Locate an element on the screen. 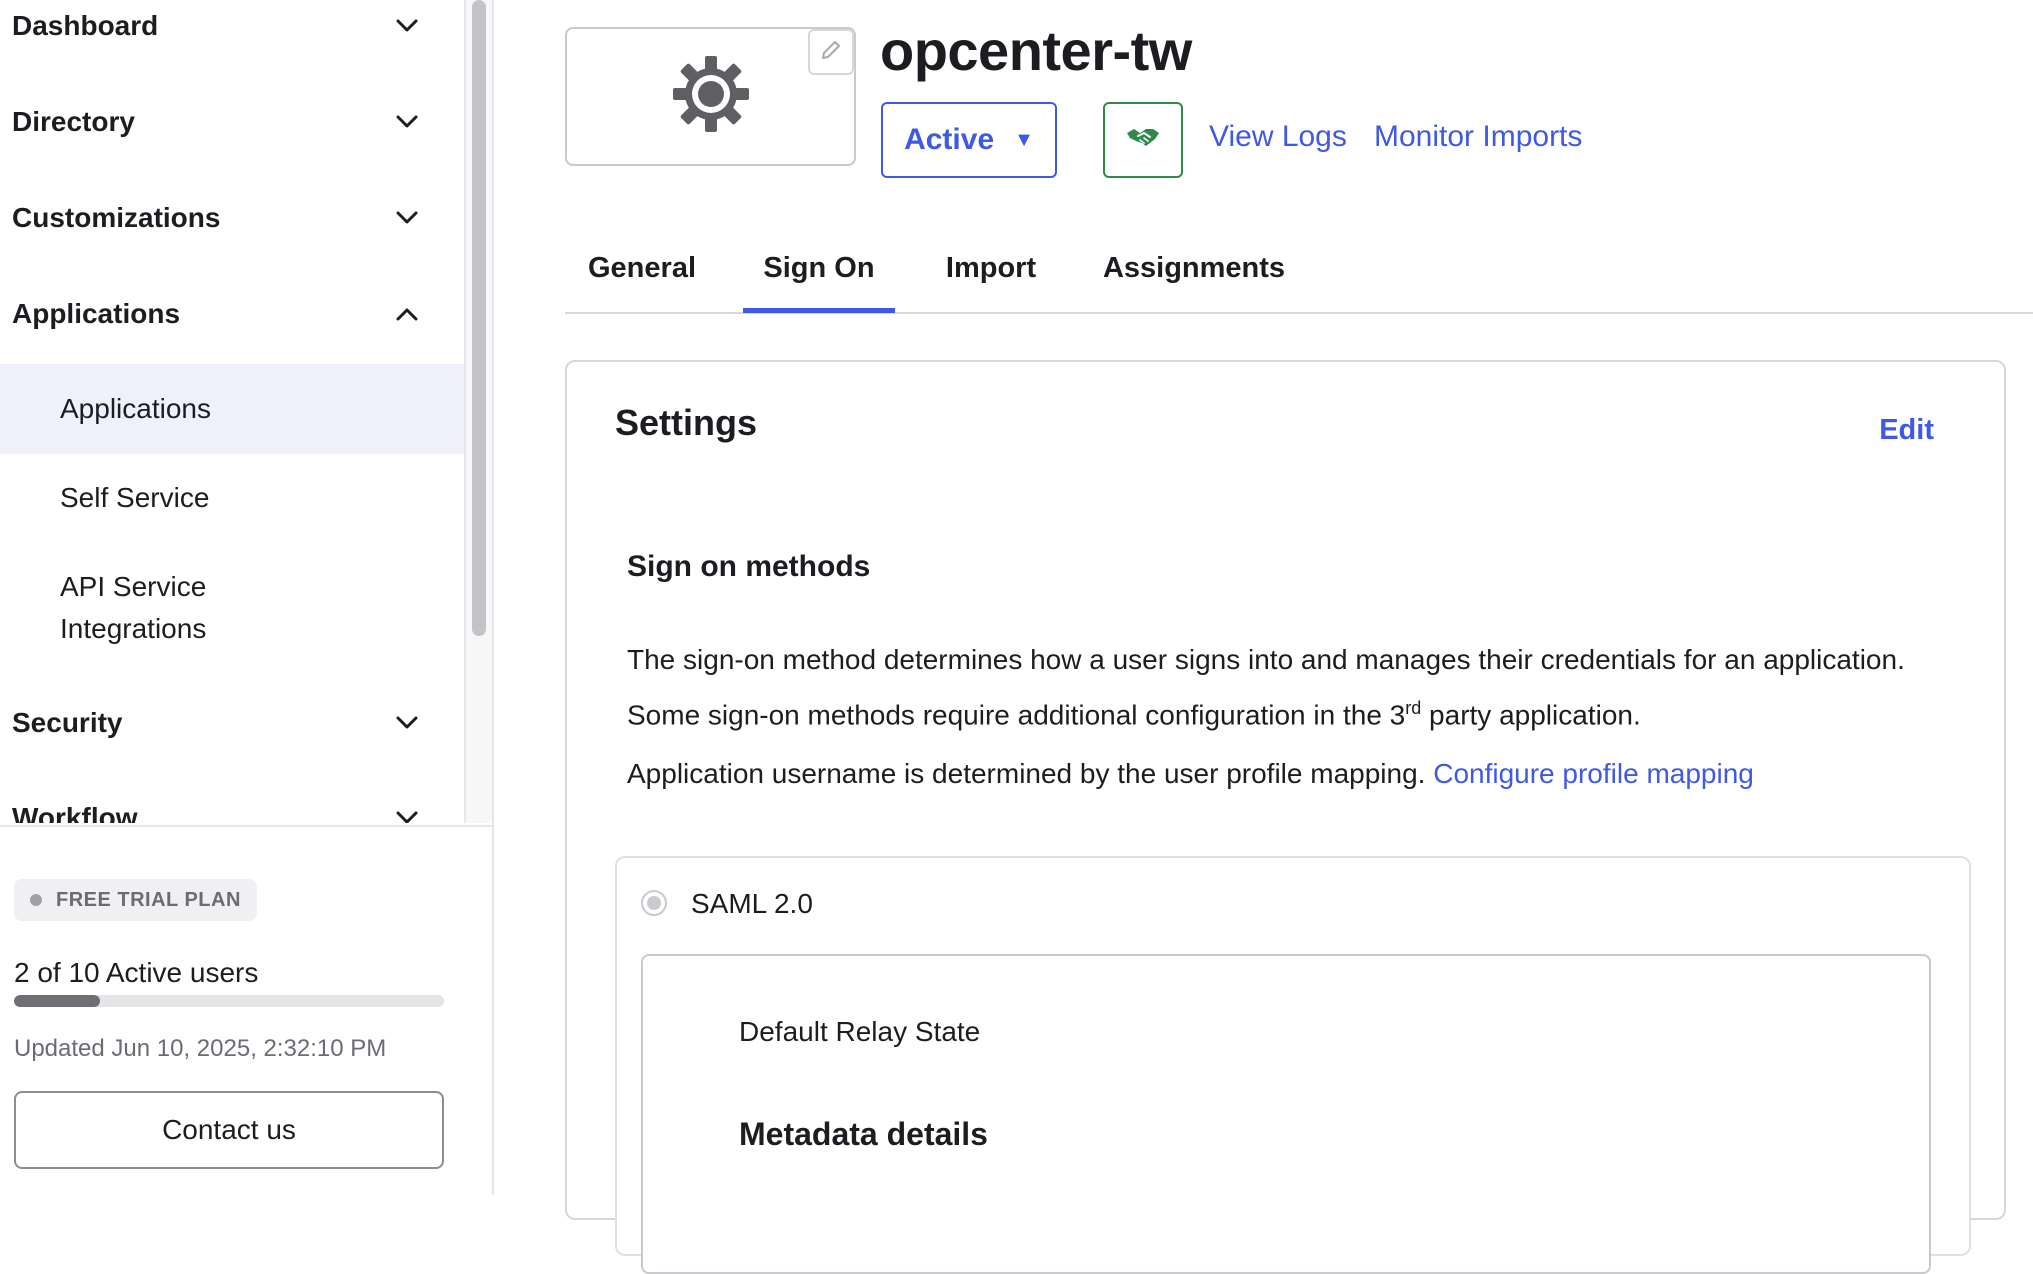  status-dot-icon is located at coordinates (36, 900).